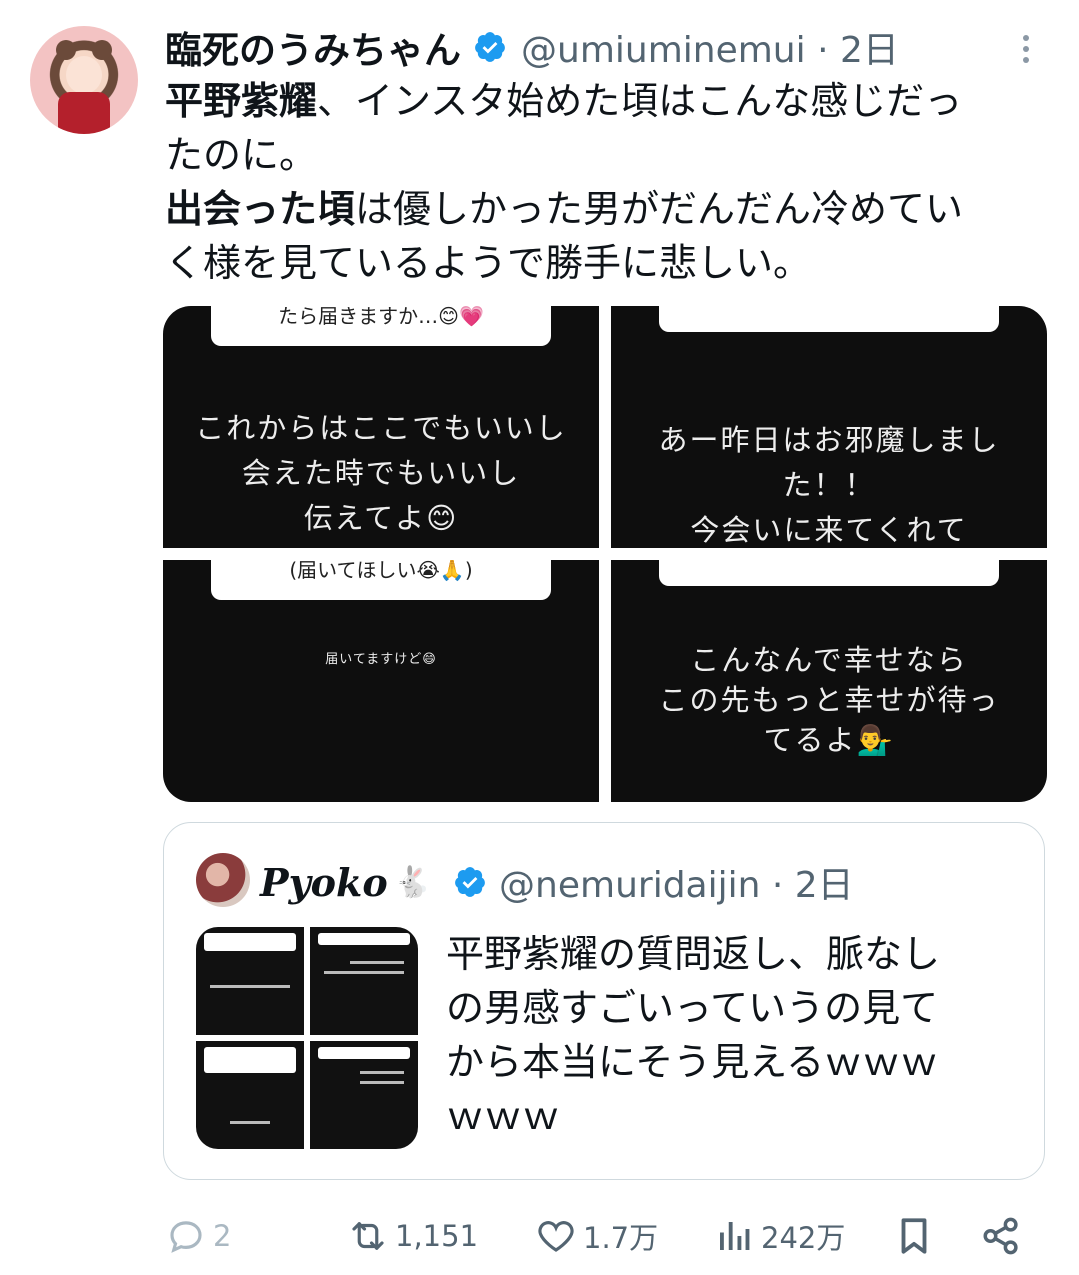  Describe the element at coordinates (1026, 50) in the screenshot. I see `more-dots-icon` at that location.